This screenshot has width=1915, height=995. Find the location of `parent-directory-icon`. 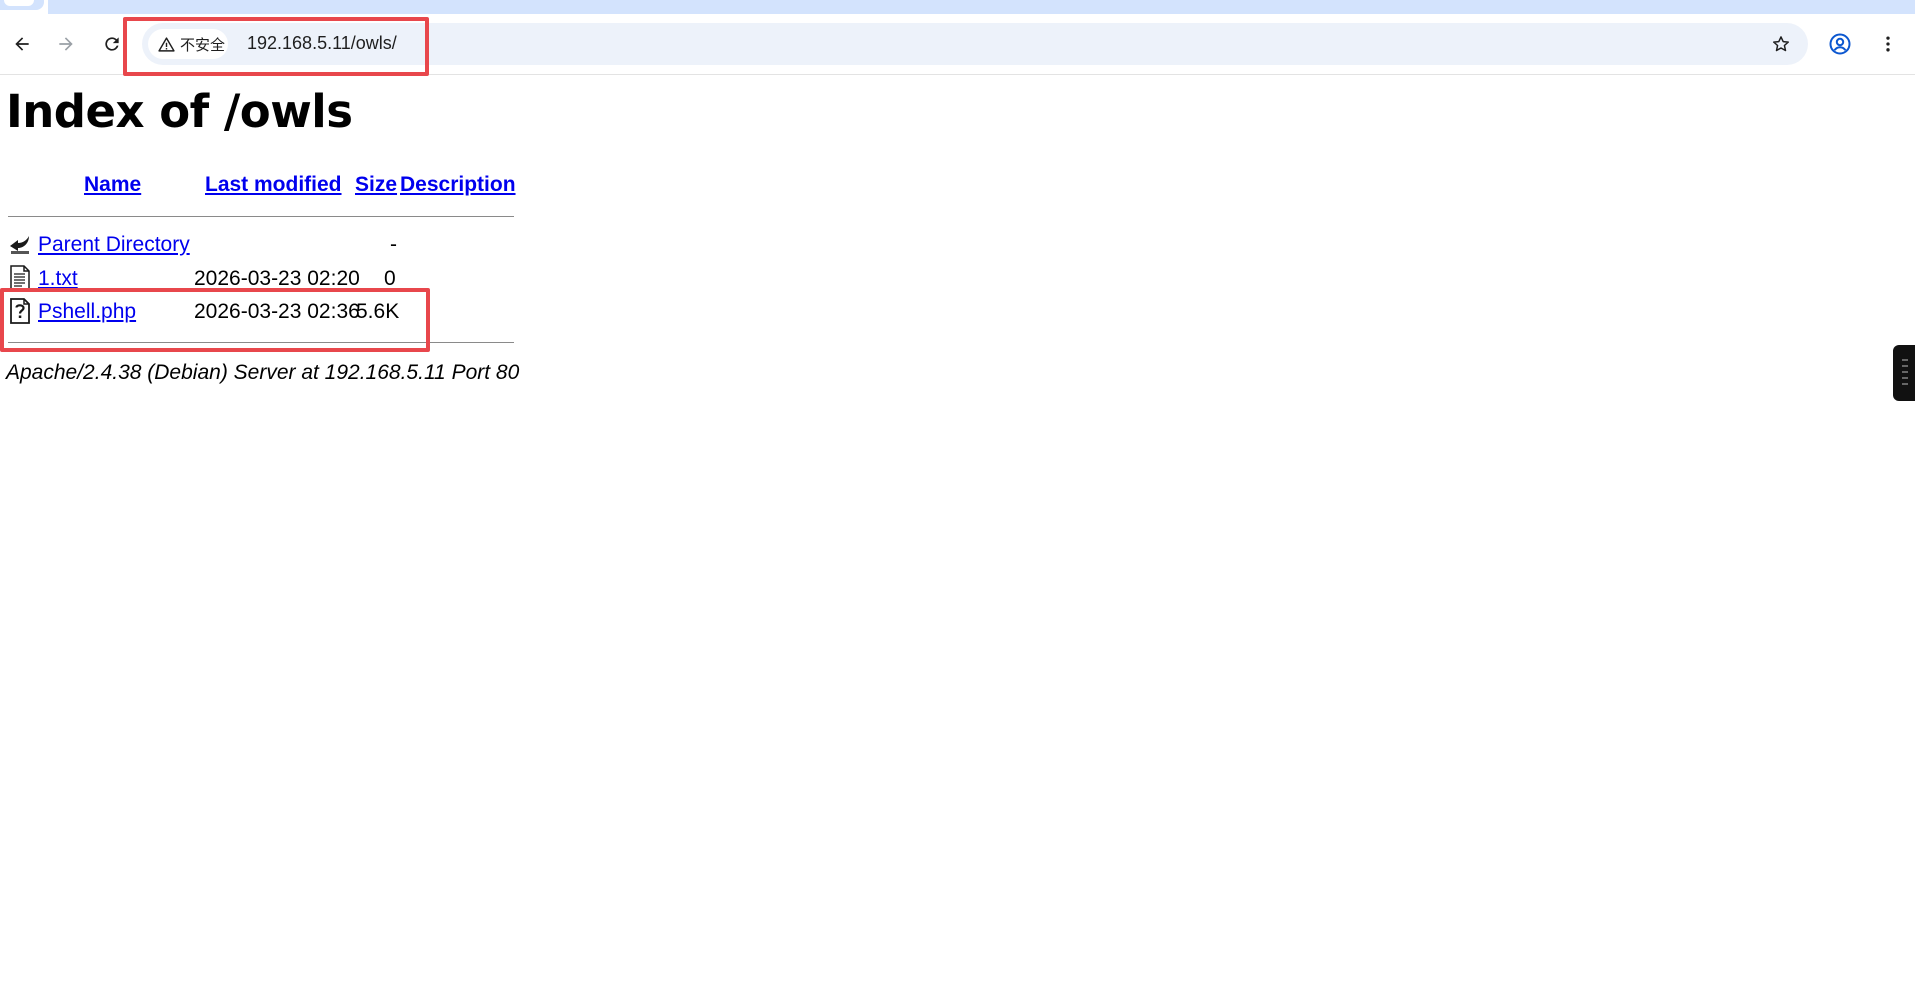

parent-directory-icon is located at coordinates (19, 245).